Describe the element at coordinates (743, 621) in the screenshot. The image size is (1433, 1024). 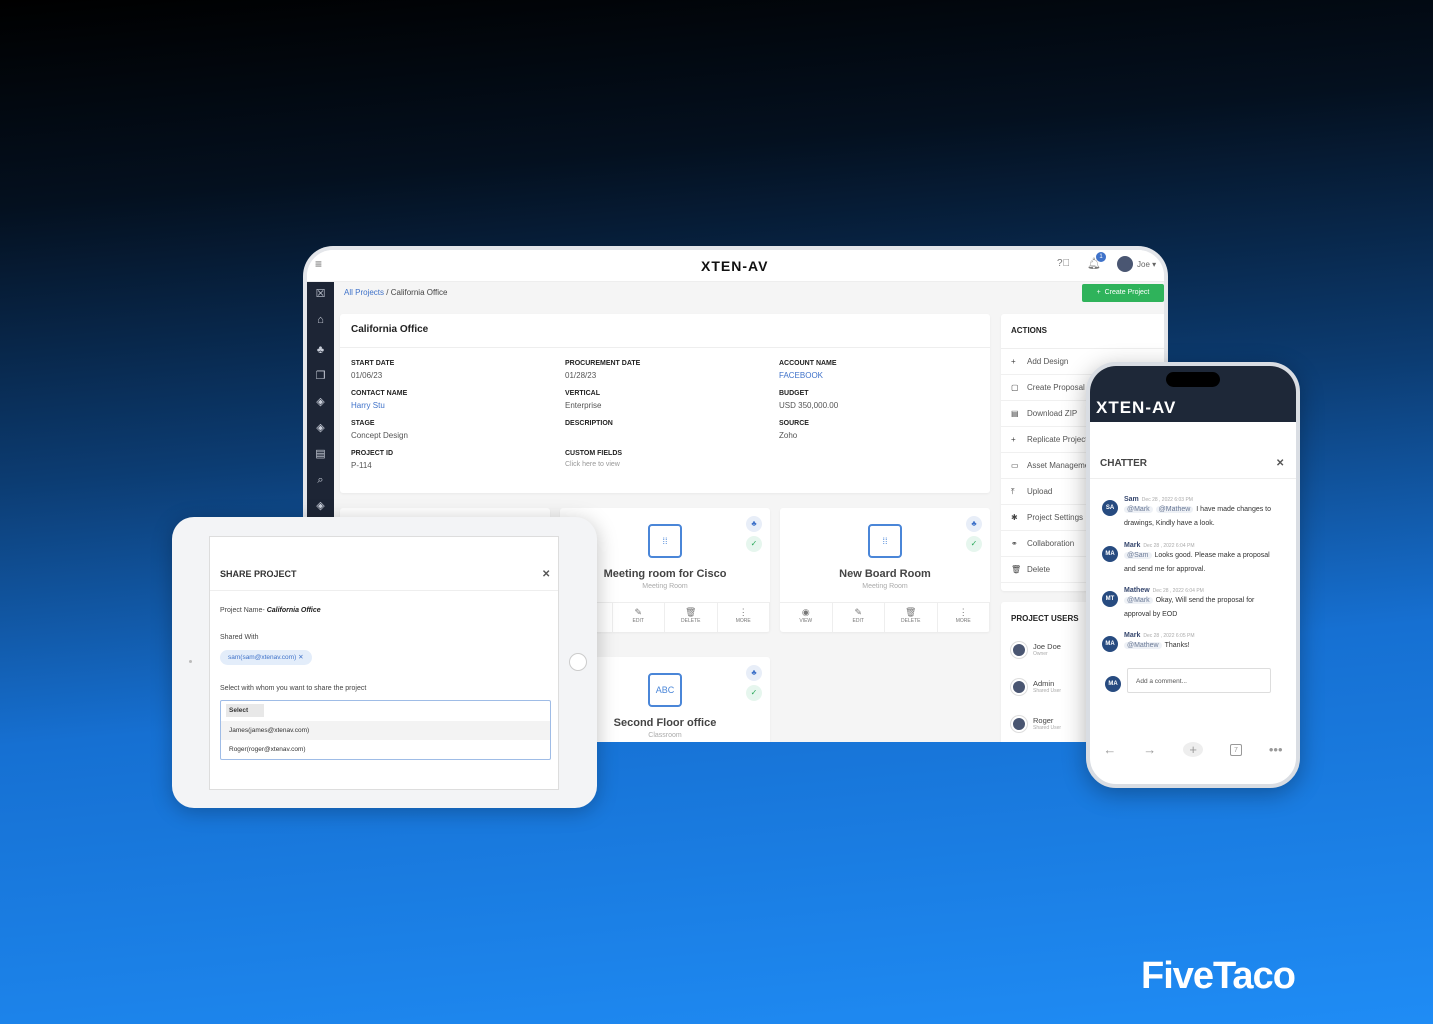
I see `more-label: MORE` at that location.